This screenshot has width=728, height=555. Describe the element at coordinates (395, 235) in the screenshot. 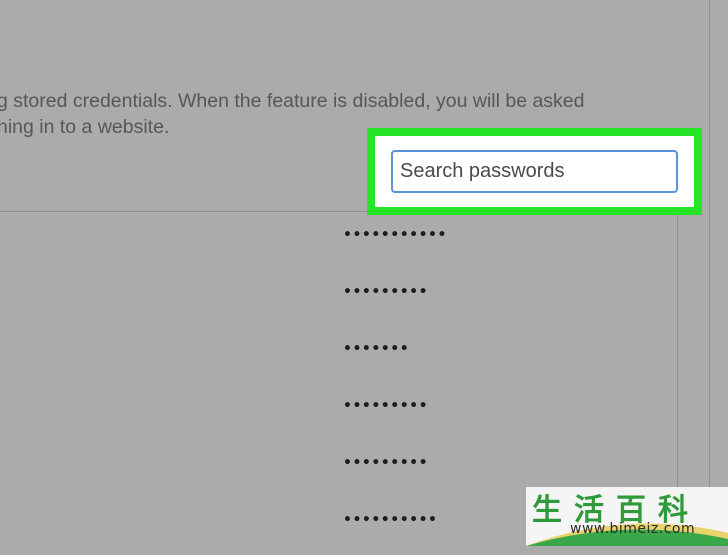

I see `masked-password: •••••••••••` at that location.